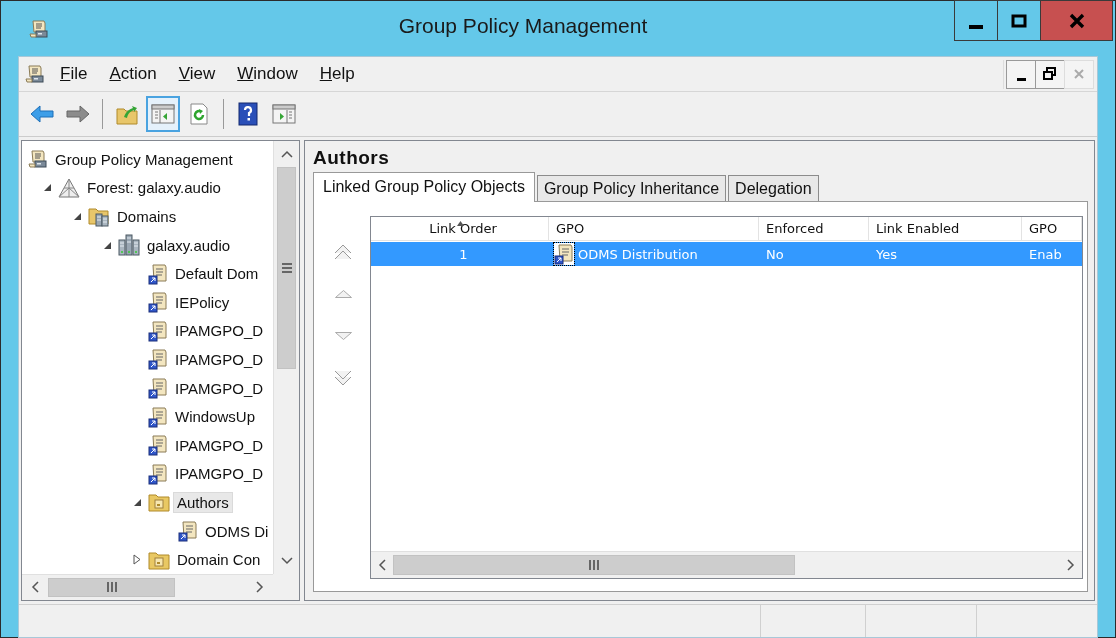  Describe the element at coordinates (237, 531) in the screenshot. I see `tree-item: ODMS Di` at that location.